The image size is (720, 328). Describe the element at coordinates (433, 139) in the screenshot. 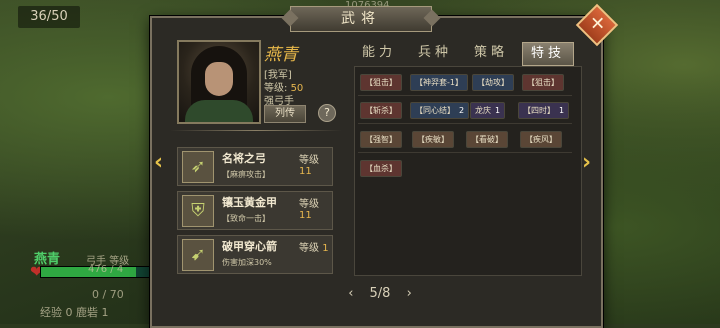

I see `skill-chip: 【疾敏】` at that location.